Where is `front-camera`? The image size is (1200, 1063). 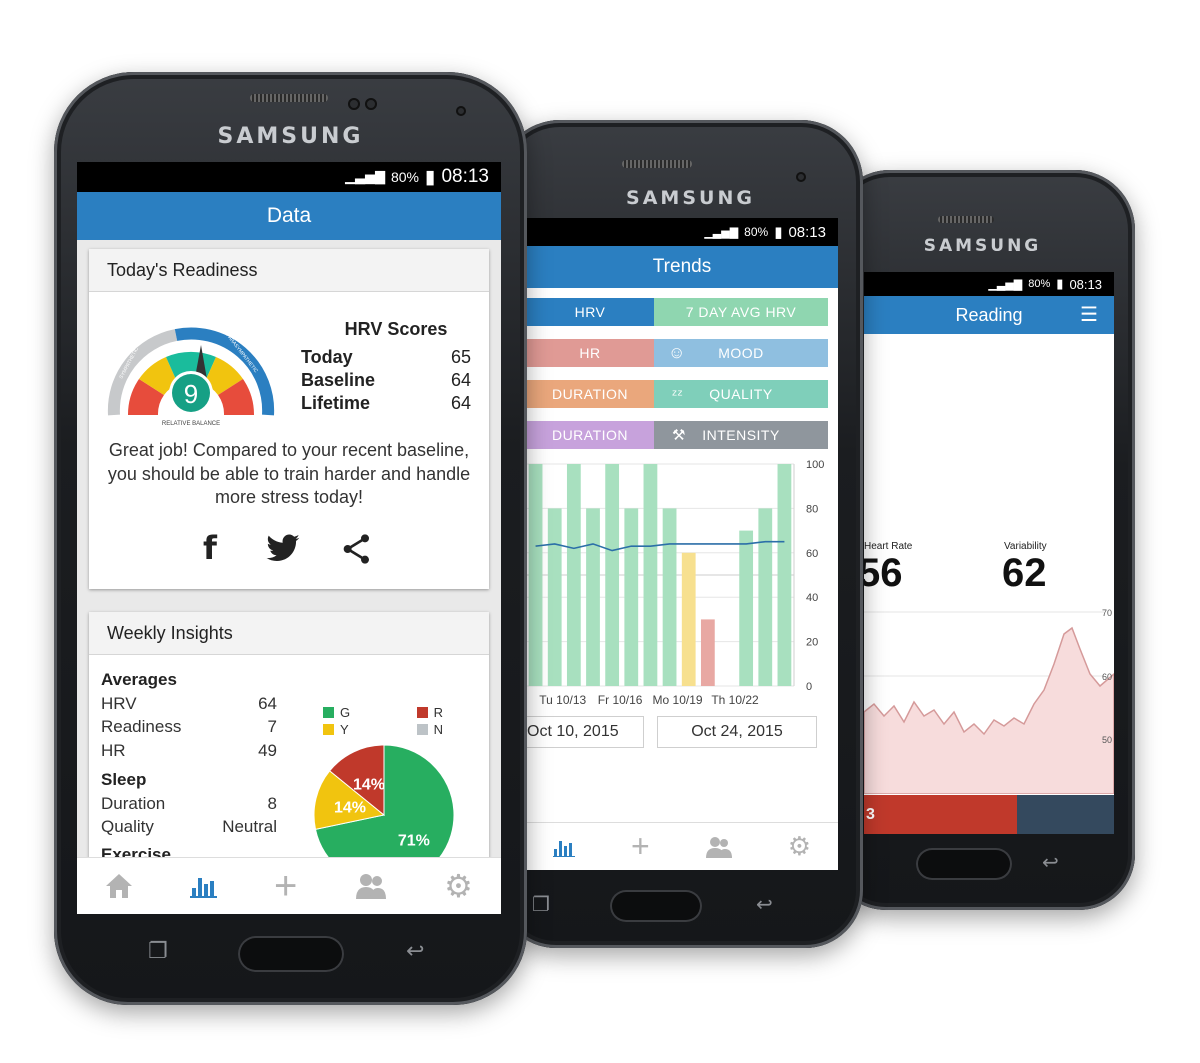 front-camera is located at coordinates (801, 177).